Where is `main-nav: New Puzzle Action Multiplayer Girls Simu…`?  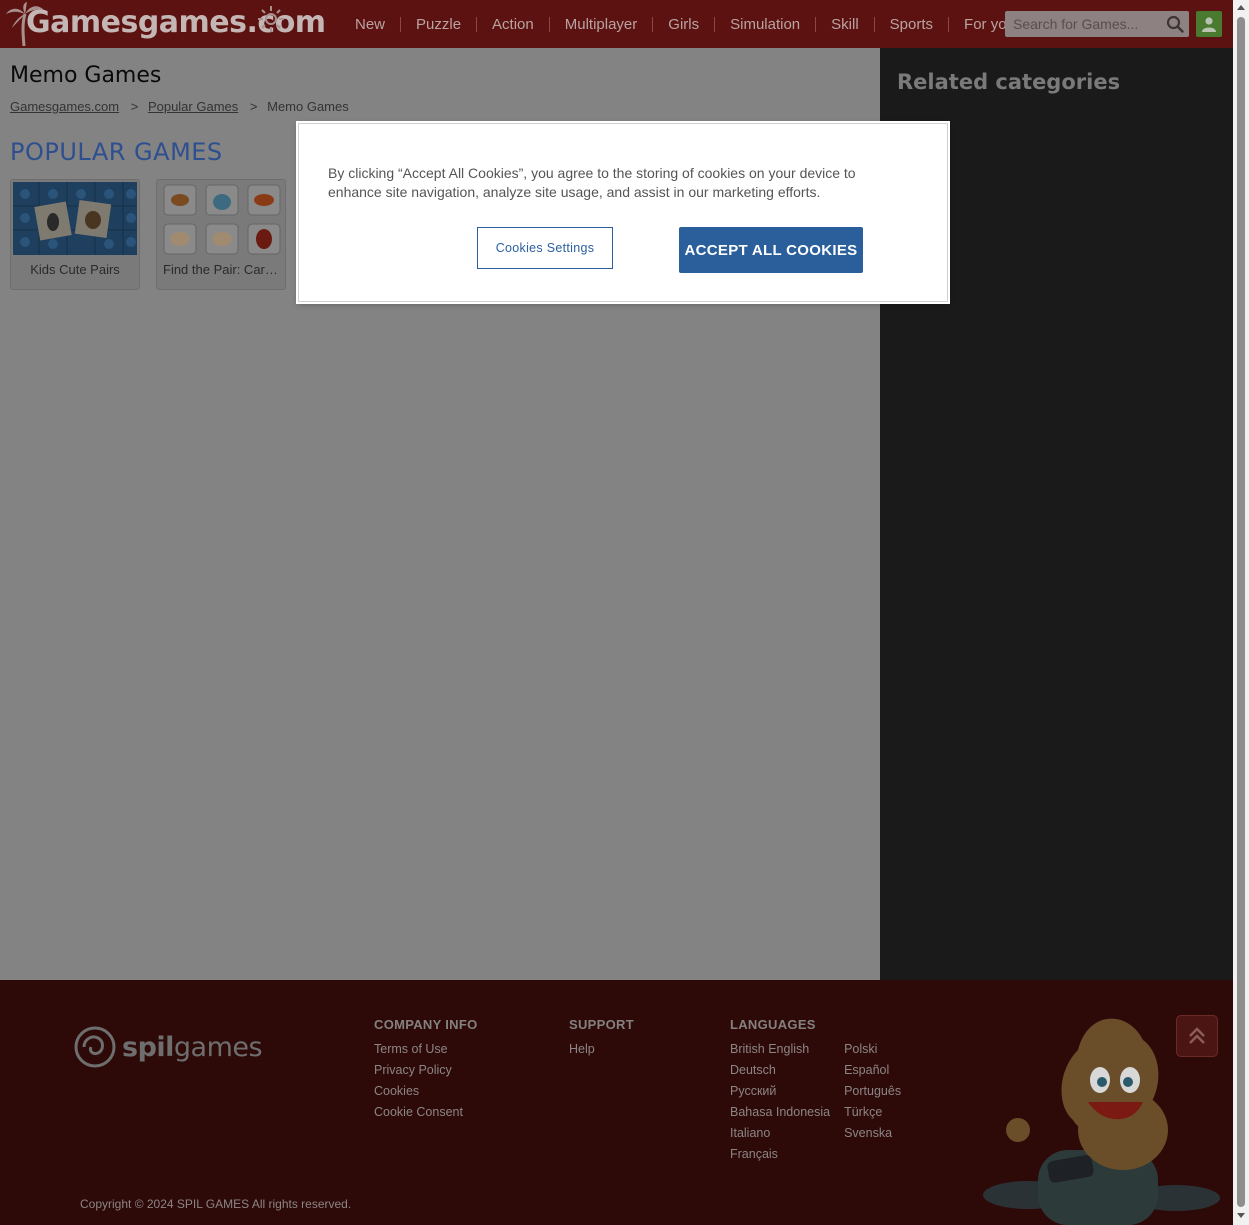
main-nav: New Puzzle Action Multiplayer Girls Simu… is located at coordinates (685, 24).